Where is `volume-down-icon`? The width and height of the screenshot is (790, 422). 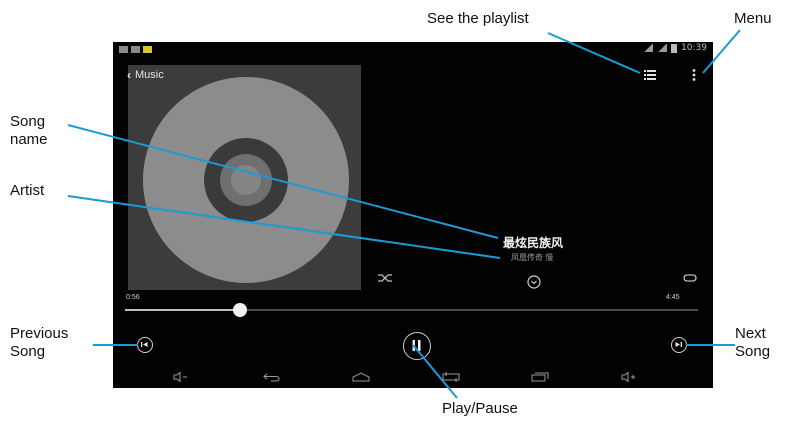 volume-down-icon is located at coordinates (181, 377).